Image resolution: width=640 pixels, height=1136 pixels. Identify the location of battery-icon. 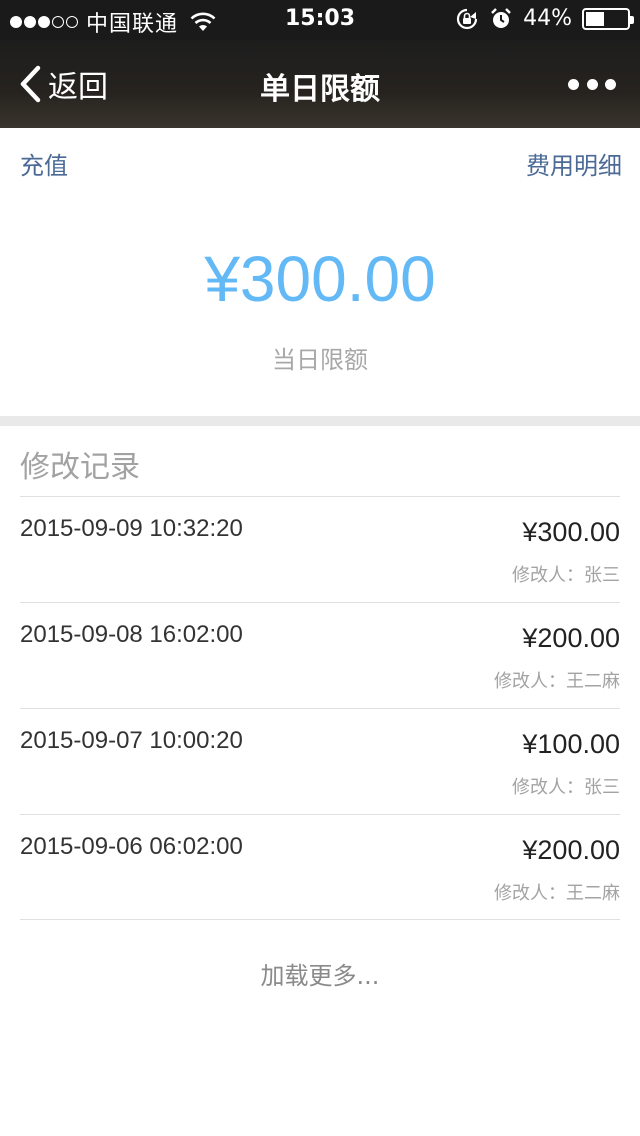
(608, 18).